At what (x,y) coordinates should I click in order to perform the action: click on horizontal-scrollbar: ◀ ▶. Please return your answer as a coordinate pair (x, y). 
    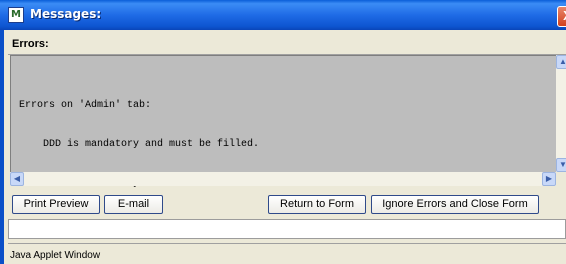
    Looking at the image, I should click on (283, 179).